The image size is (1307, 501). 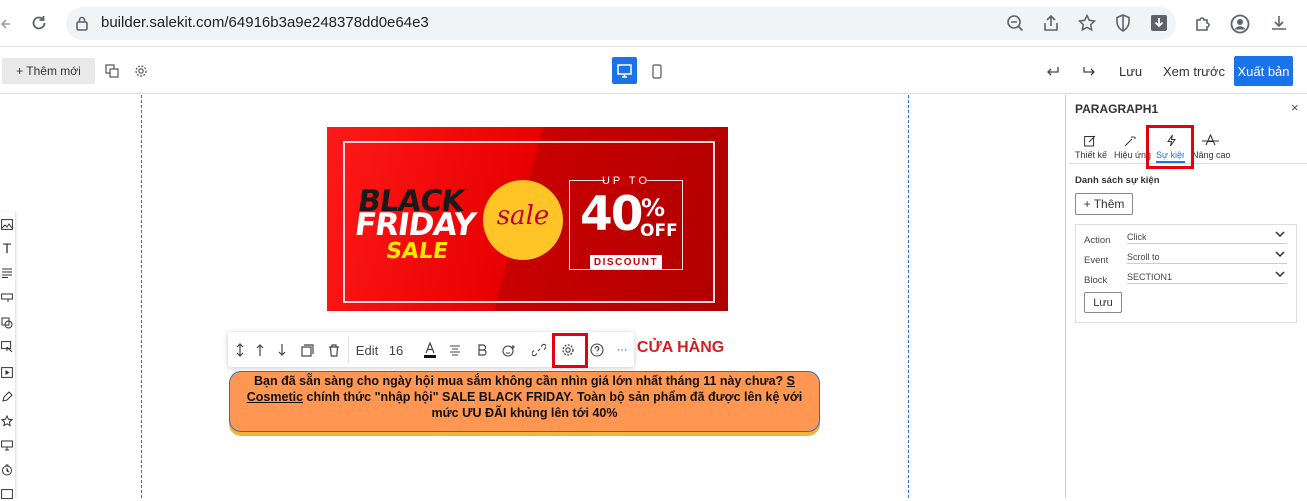 What do you see at coordinates (7, 347) in the screenshot?
I see `form-widget-icon` at bounding box center [7, 347].